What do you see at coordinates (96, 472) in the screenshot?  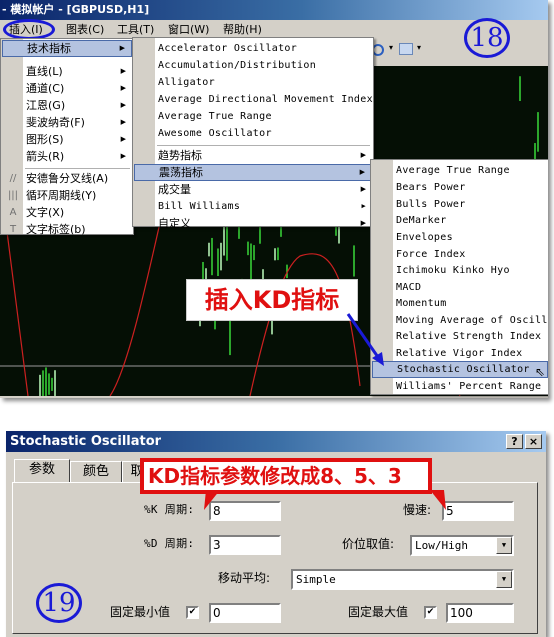 I see `tab-colors: 颜色` at bounding box center [96, 472].